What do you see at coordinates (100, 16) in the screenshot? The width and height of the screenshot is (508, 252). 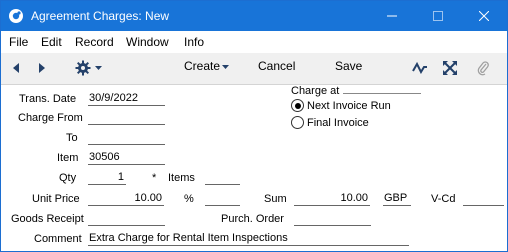 I see `window-title: Agreement Charges: New` at bounding box center [100, 16].